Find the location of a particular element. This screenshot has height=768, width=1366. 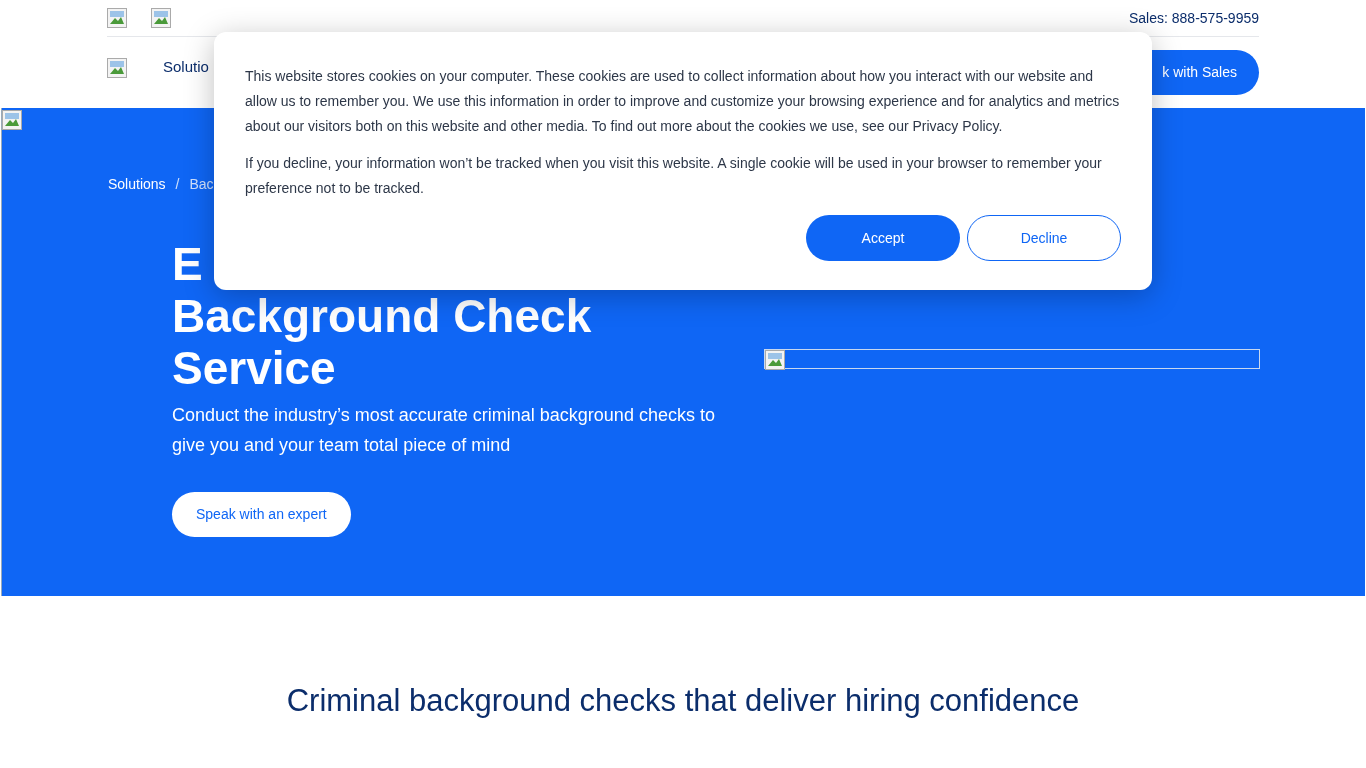

hero-description: Conduct the industry’s most accurate criminal background checks to give you and your team total piece of mind is located at coordinates (444, 430).